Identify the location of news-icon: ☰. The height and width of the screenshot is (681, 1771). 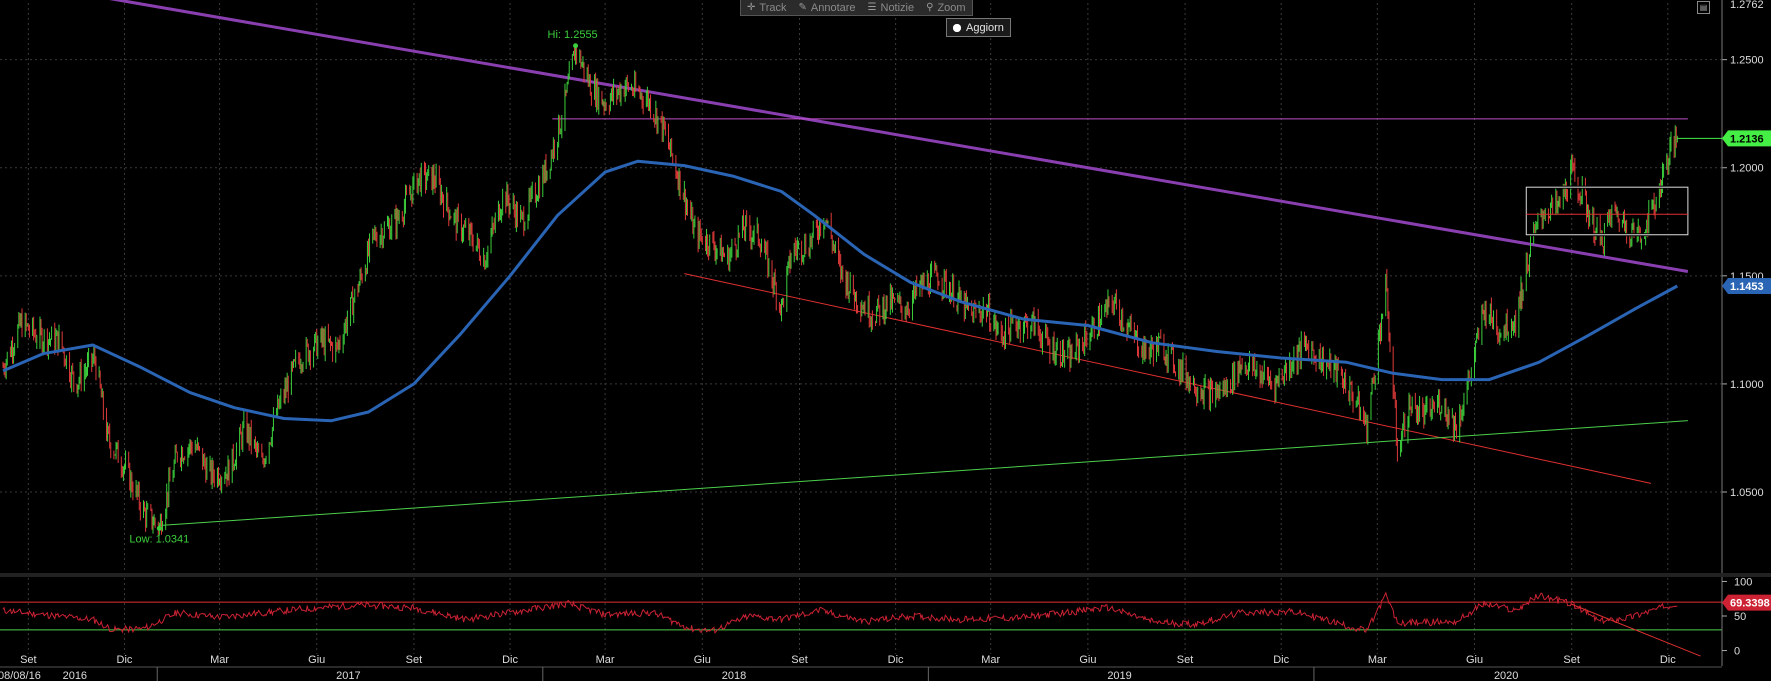
(872, 7).